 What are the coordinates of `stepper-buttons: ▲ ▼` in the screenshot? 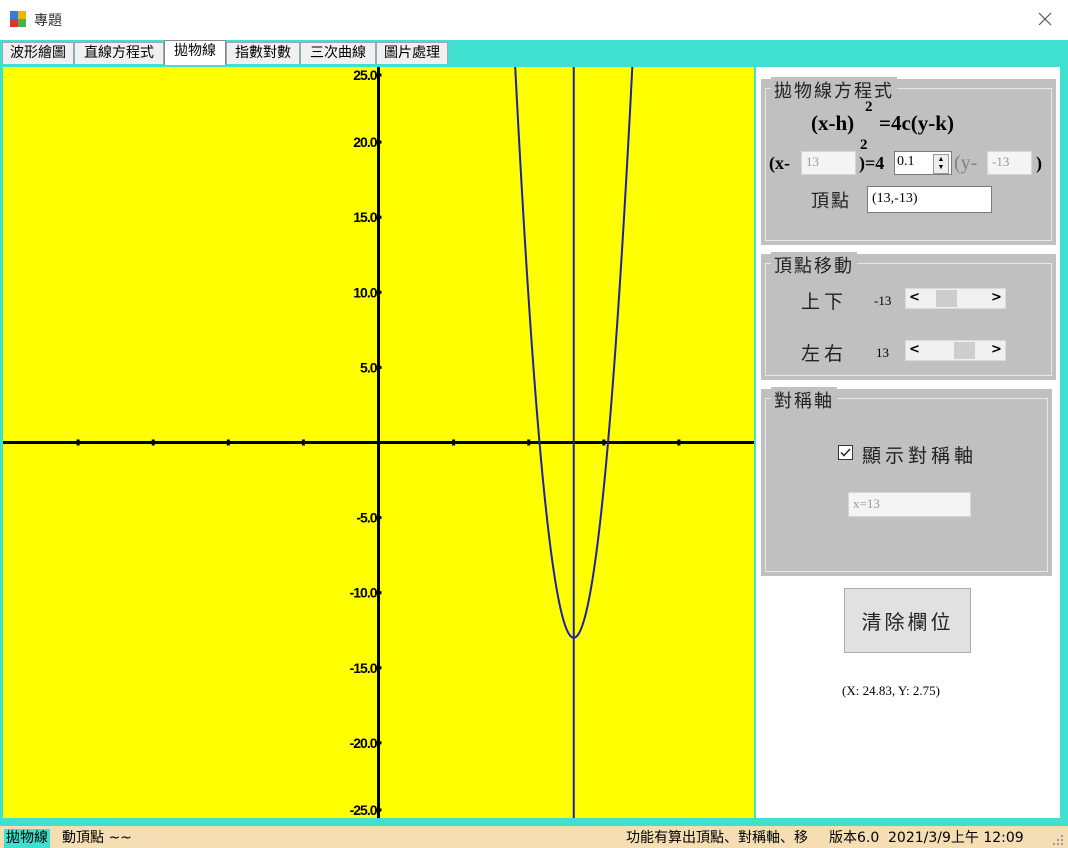 It's located at (941, 164).